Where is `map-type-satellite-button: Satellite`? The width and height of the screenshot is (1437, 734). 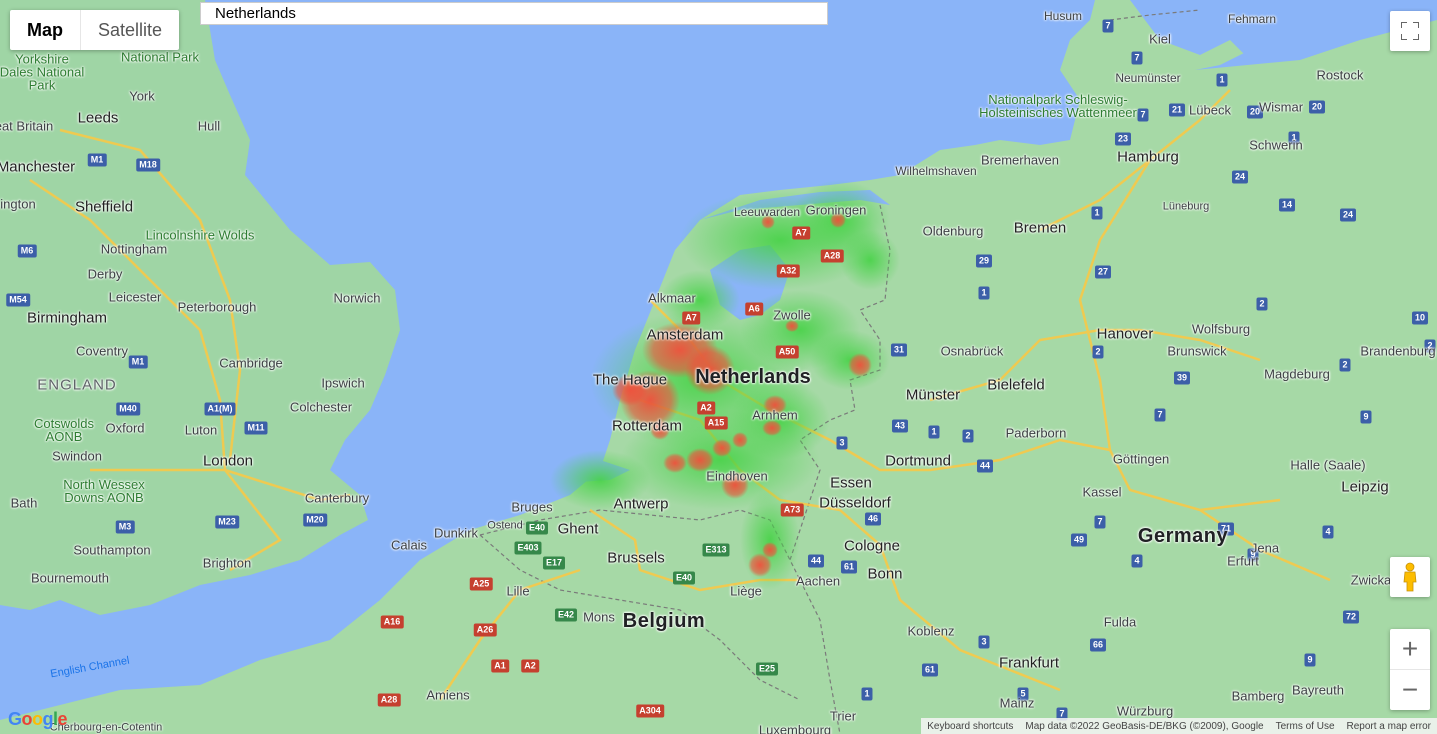 map-type-satellite-button: Satellite is located at coordinates (129, 30).